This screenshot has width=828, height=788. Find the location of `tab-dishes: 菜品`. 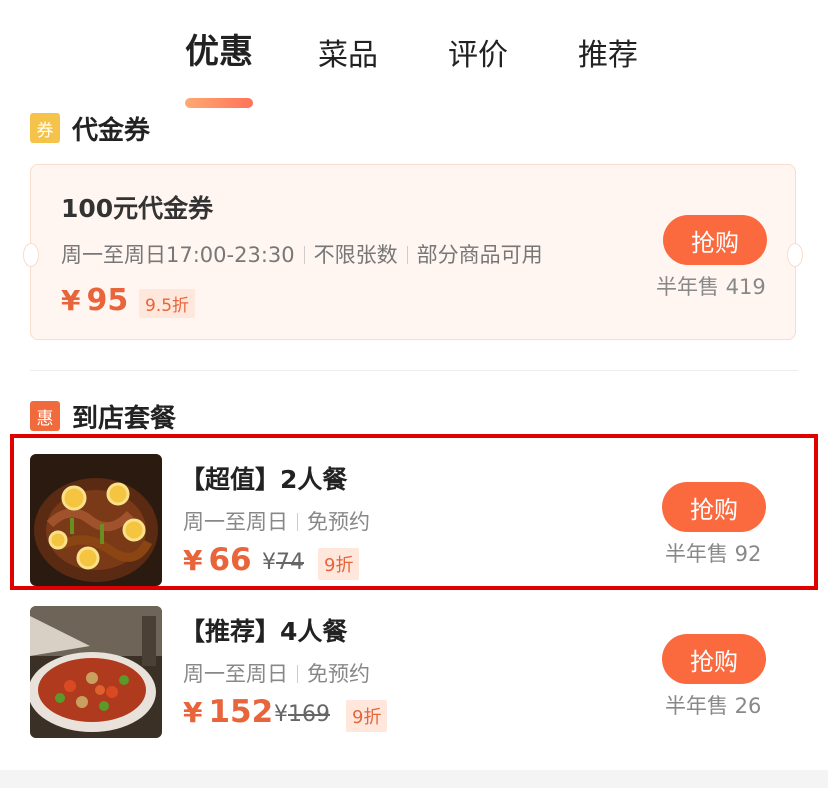

tab-dishes: 菜品 is located at coordinates (348, 56).